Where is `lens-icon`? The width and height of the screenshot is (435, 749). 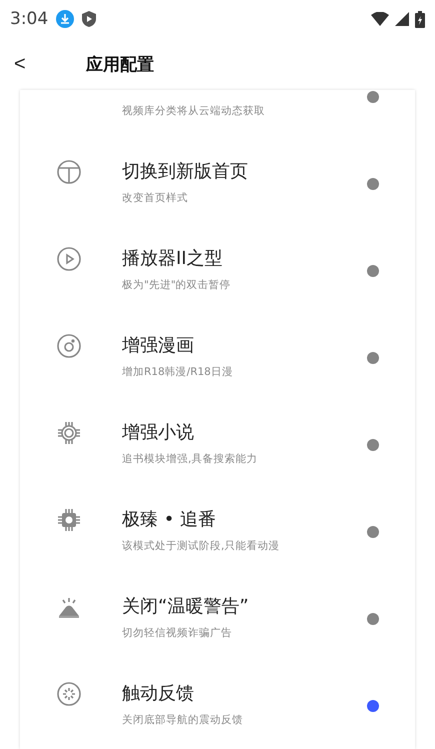
lens-icon is located at coordinates (69, 346).